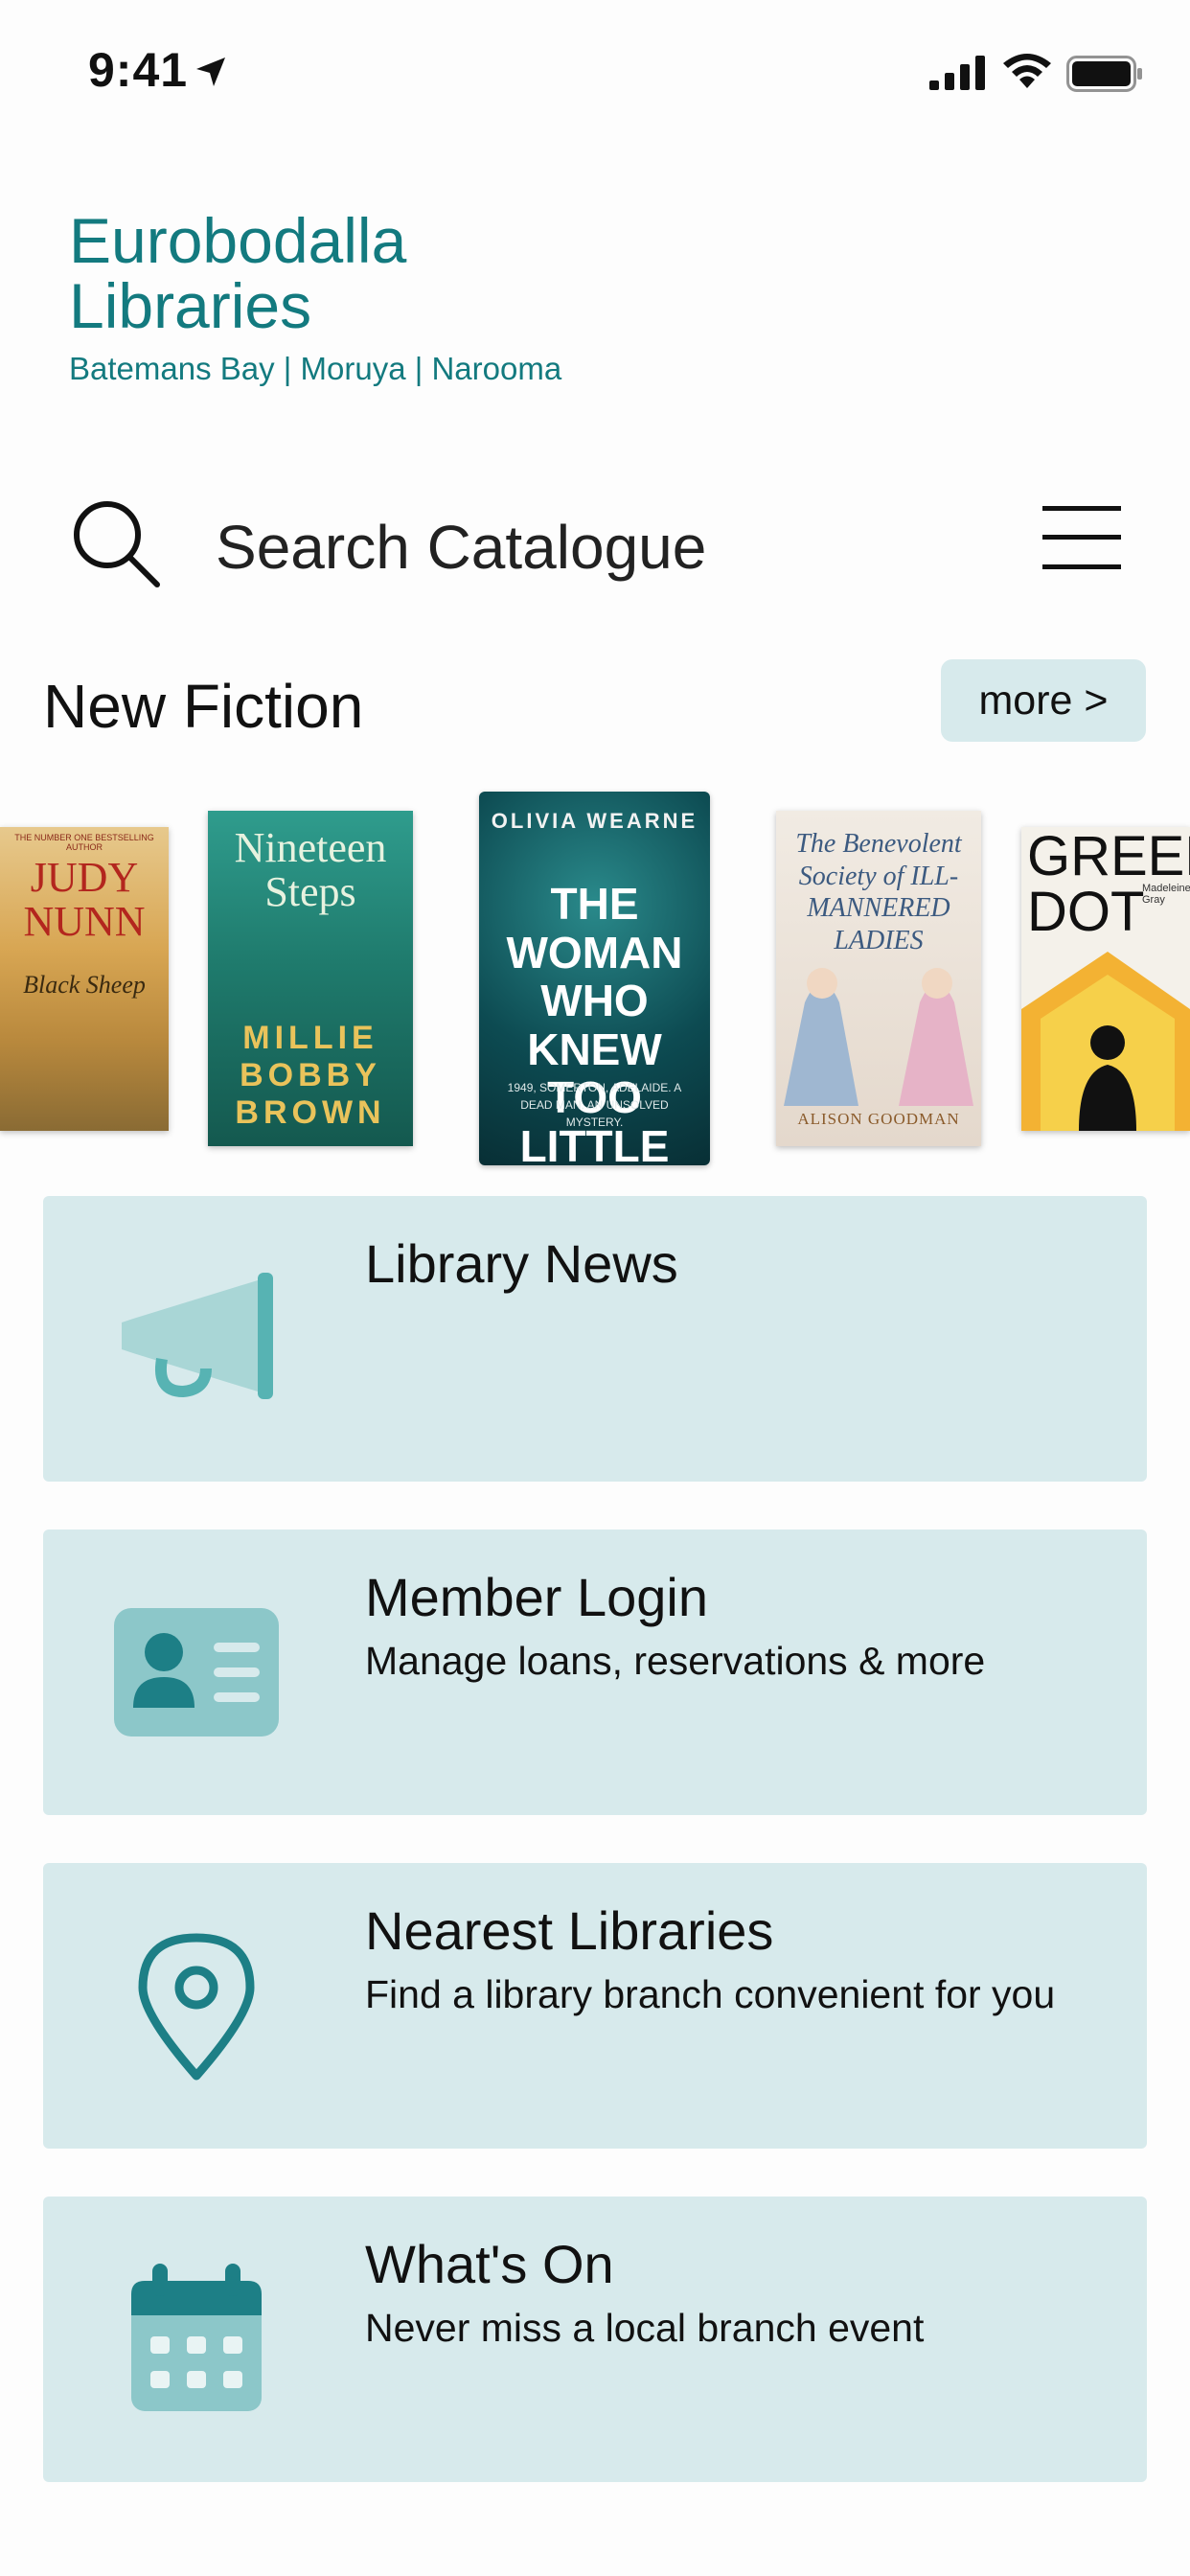 The height and width of the screenshot is (2576, 1190). Describe the element at coordinates (197, 1672) in the screenshot. I see `id-card-icon` at that location.